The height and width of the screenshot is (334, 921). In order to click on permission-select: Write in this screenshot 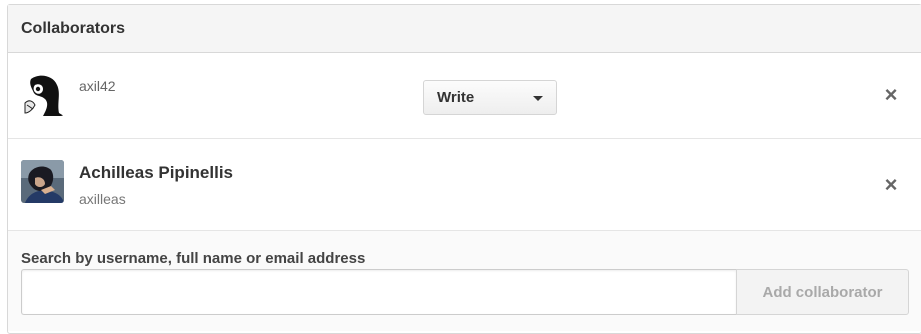, I will do `click(490, 97)`.